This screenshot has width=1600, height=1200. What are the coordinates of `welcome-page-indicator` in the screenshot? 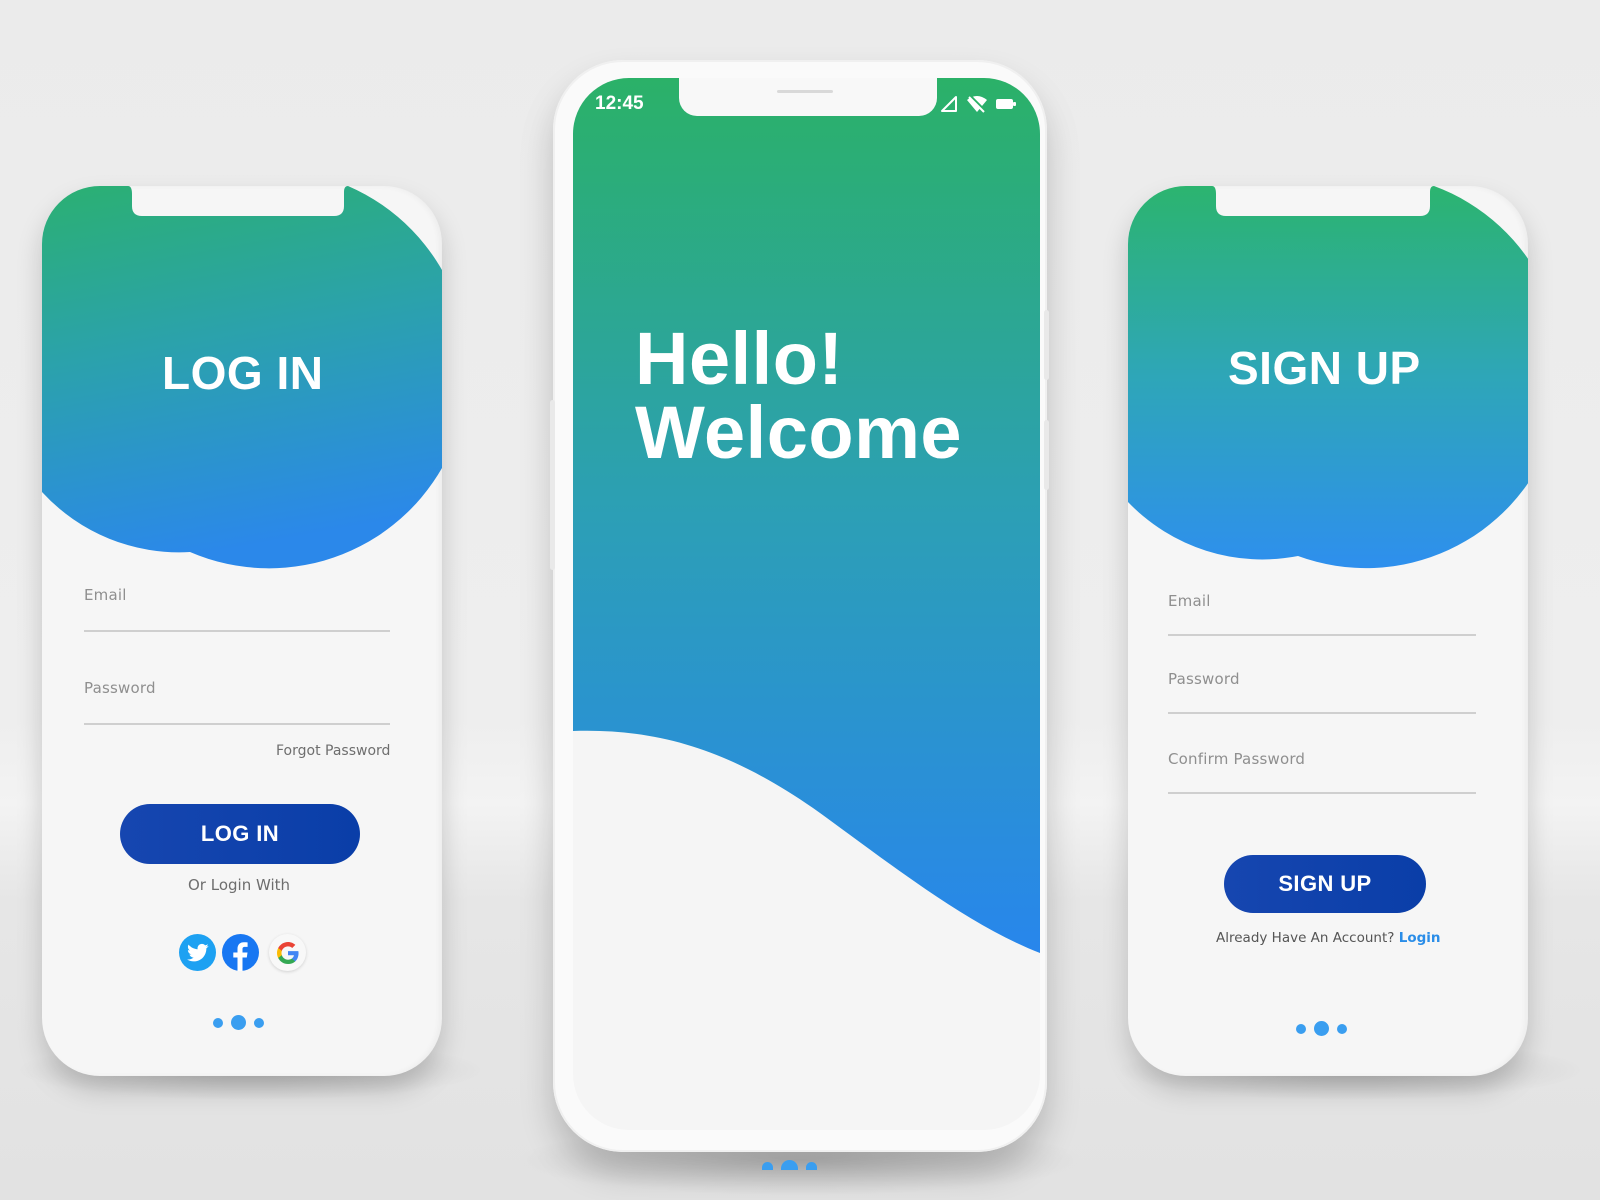 It's located at (789, 1165).